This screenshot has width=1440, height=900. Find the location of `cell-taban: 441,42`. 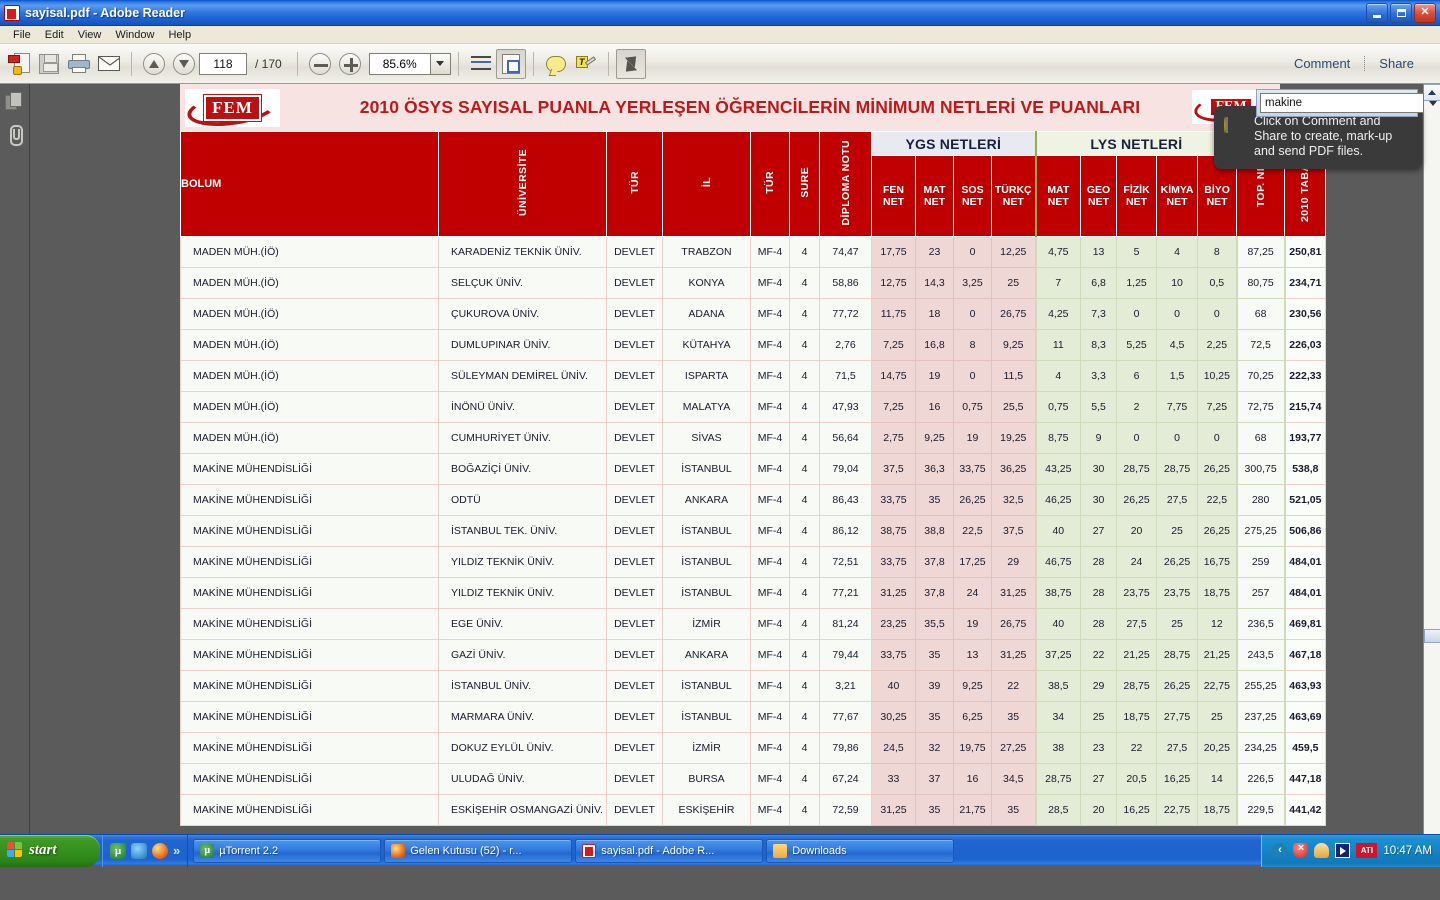

cell-taban: 441,42 is located at coordinates (1305, 810).